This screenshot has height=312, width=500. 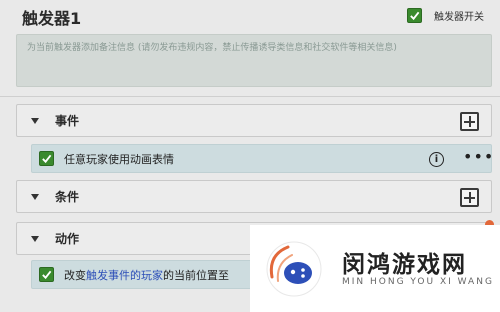 What do you see at coordinates (67, 121) in the screenshot?
I see `section-events-label: 事件` at bounding box center [67, 121].